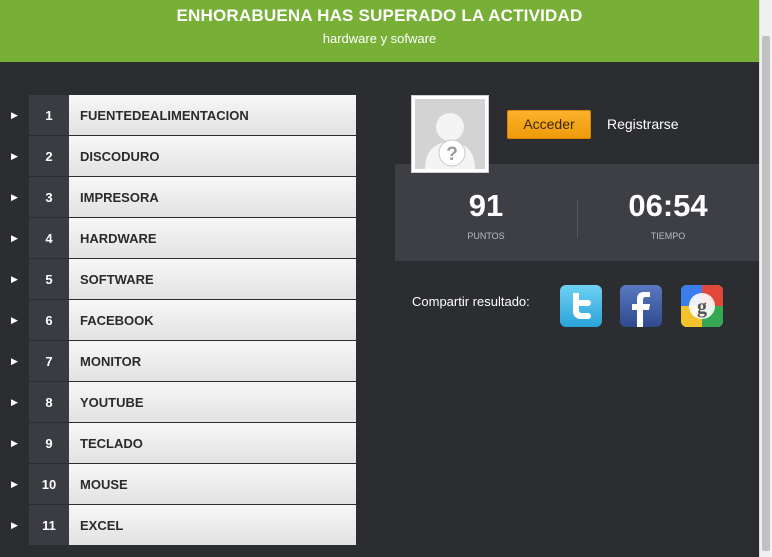 The height and width of the screenshot is (557, 772). I want to click on item-label: SOFTWARE, so click(212, 279).